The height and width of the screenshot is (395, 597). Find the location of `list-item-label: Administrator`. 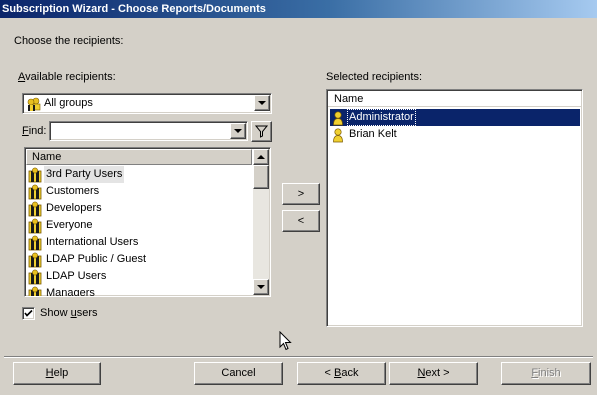

list-item-label: Administrator is located at coordinates (381, 117).